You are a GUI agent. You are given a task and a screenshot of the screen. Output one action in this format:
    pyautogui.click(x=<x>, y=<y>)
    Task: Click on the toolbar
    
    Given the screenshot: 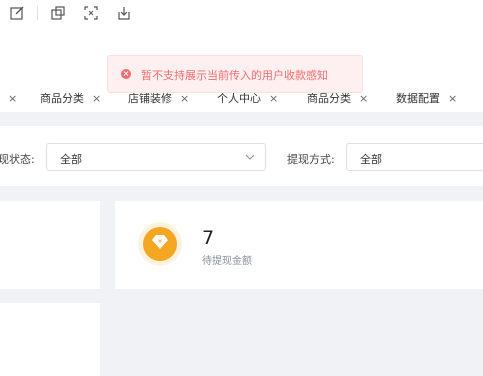 What is the action you would take?
    pyautogui.click(x=241, y=15)
    